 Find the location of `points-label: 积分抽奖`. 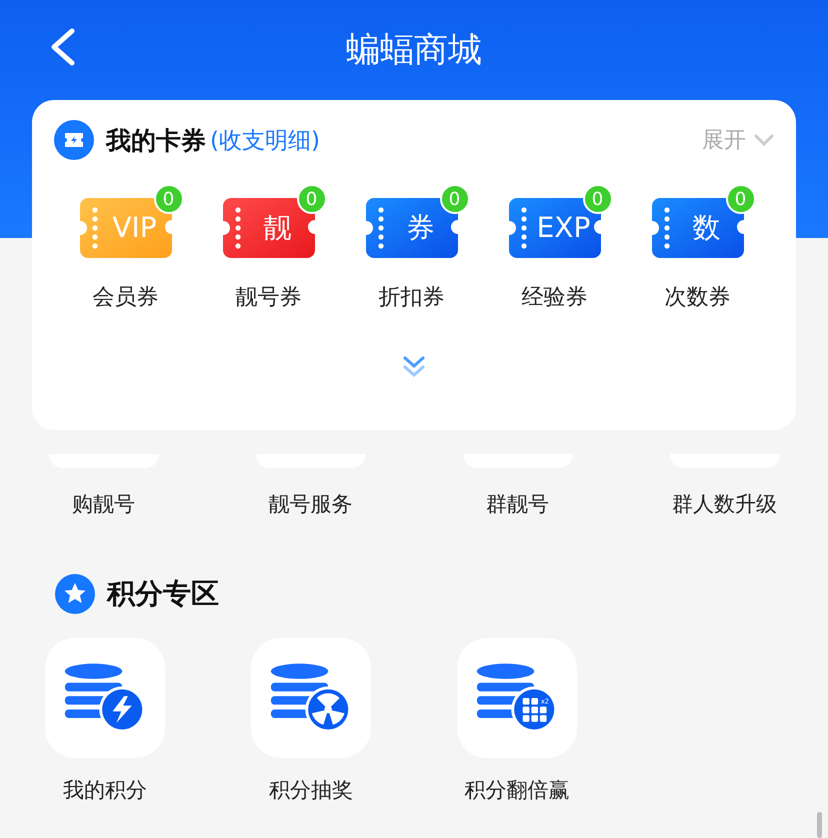

points-label: 积分抽奖 is located at coordinates (311, 790).